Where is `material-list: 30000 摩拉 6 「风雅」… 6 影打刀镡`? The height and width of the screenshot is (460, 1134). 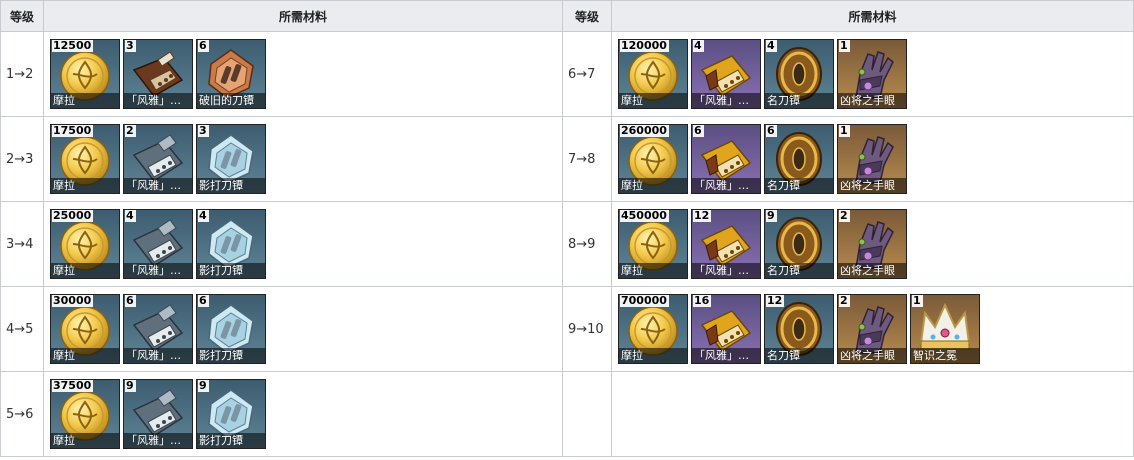 material-list: 30000 摩拉 6 「风雅」… 6 影打刀镡 is located at coordinates (303, 329).